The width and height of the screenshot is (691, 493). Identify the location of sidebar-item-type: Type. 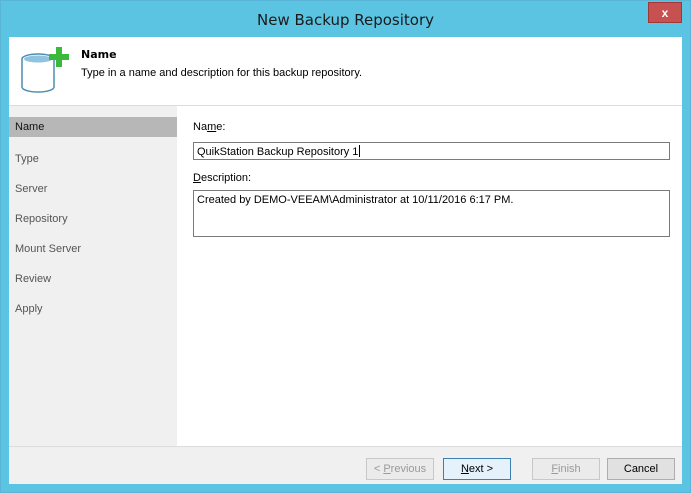
(93, 161).